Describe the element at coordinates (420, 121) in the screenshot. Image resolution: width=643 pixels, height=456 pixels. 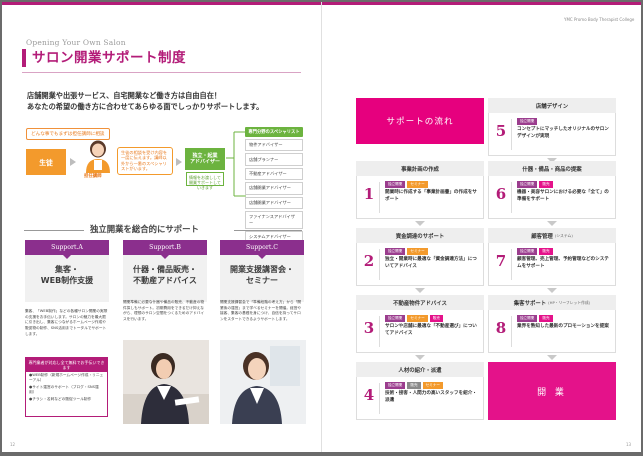
I see `flow-title-box: サポートの流れ` at that location.